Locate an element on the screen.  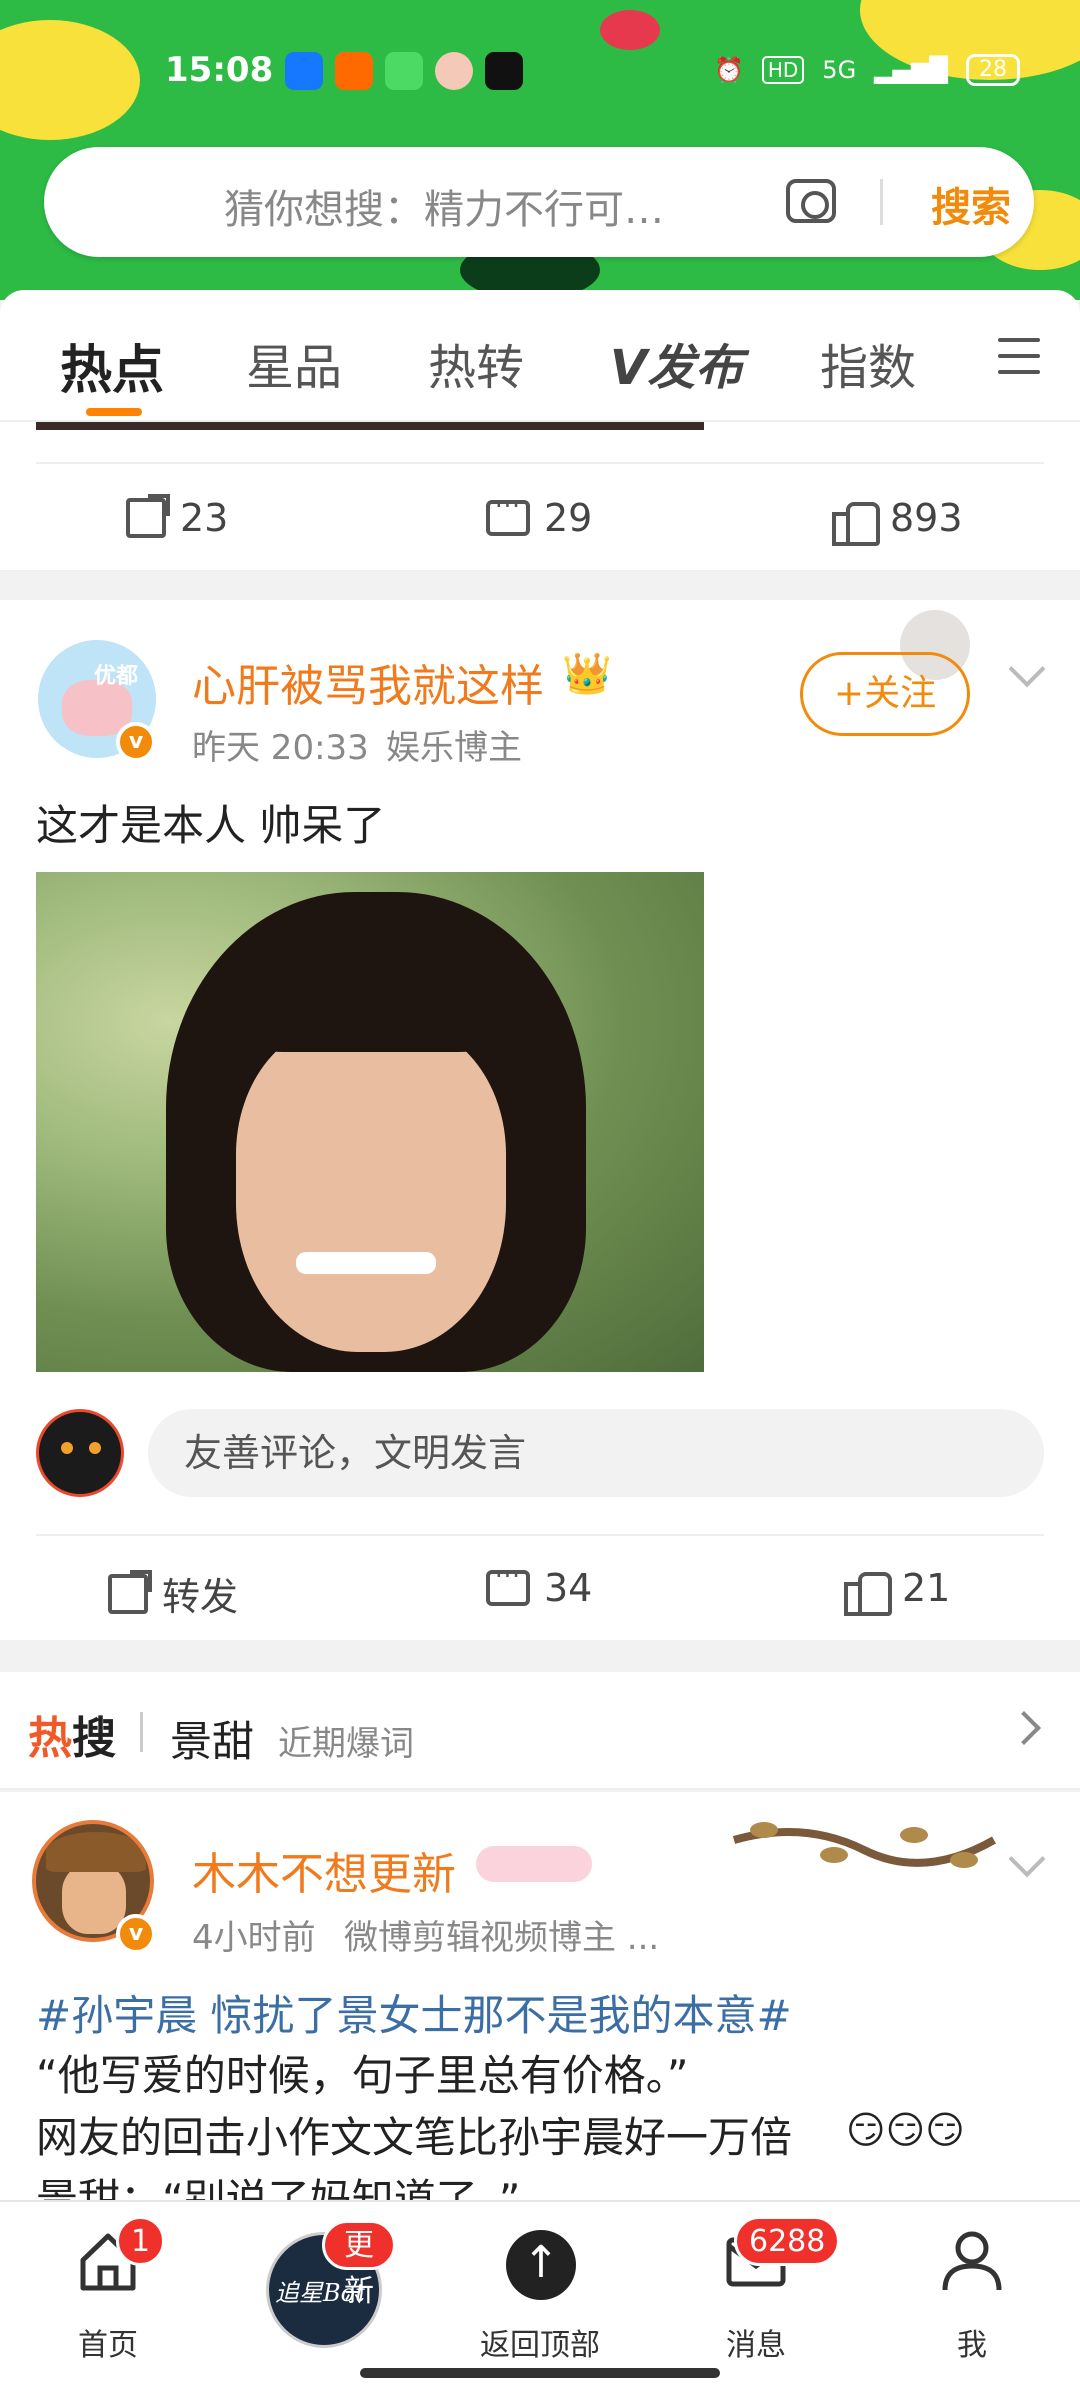
smile-shape is located at coordinates (366, 1263).